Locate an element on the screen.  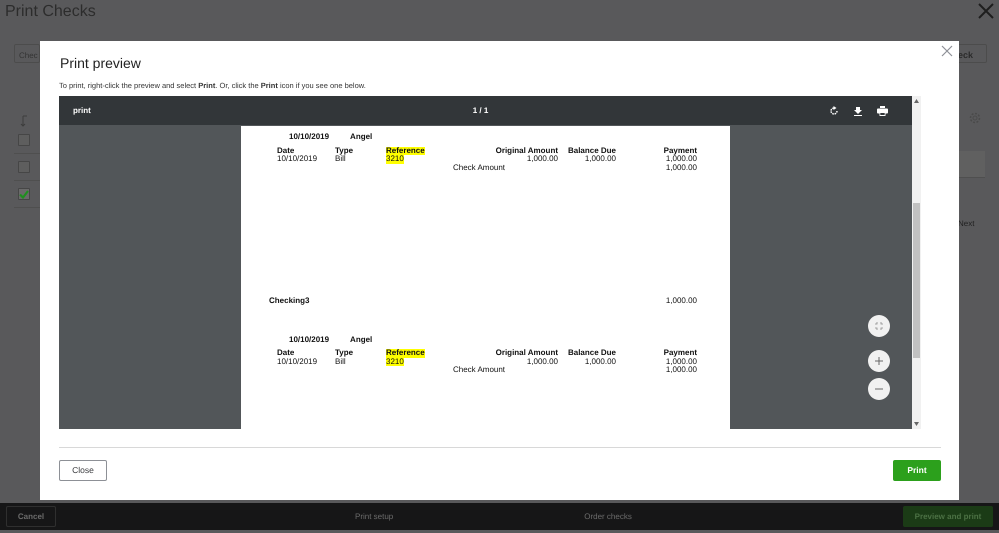
print-button: Print is located at coordinates (917, 470).